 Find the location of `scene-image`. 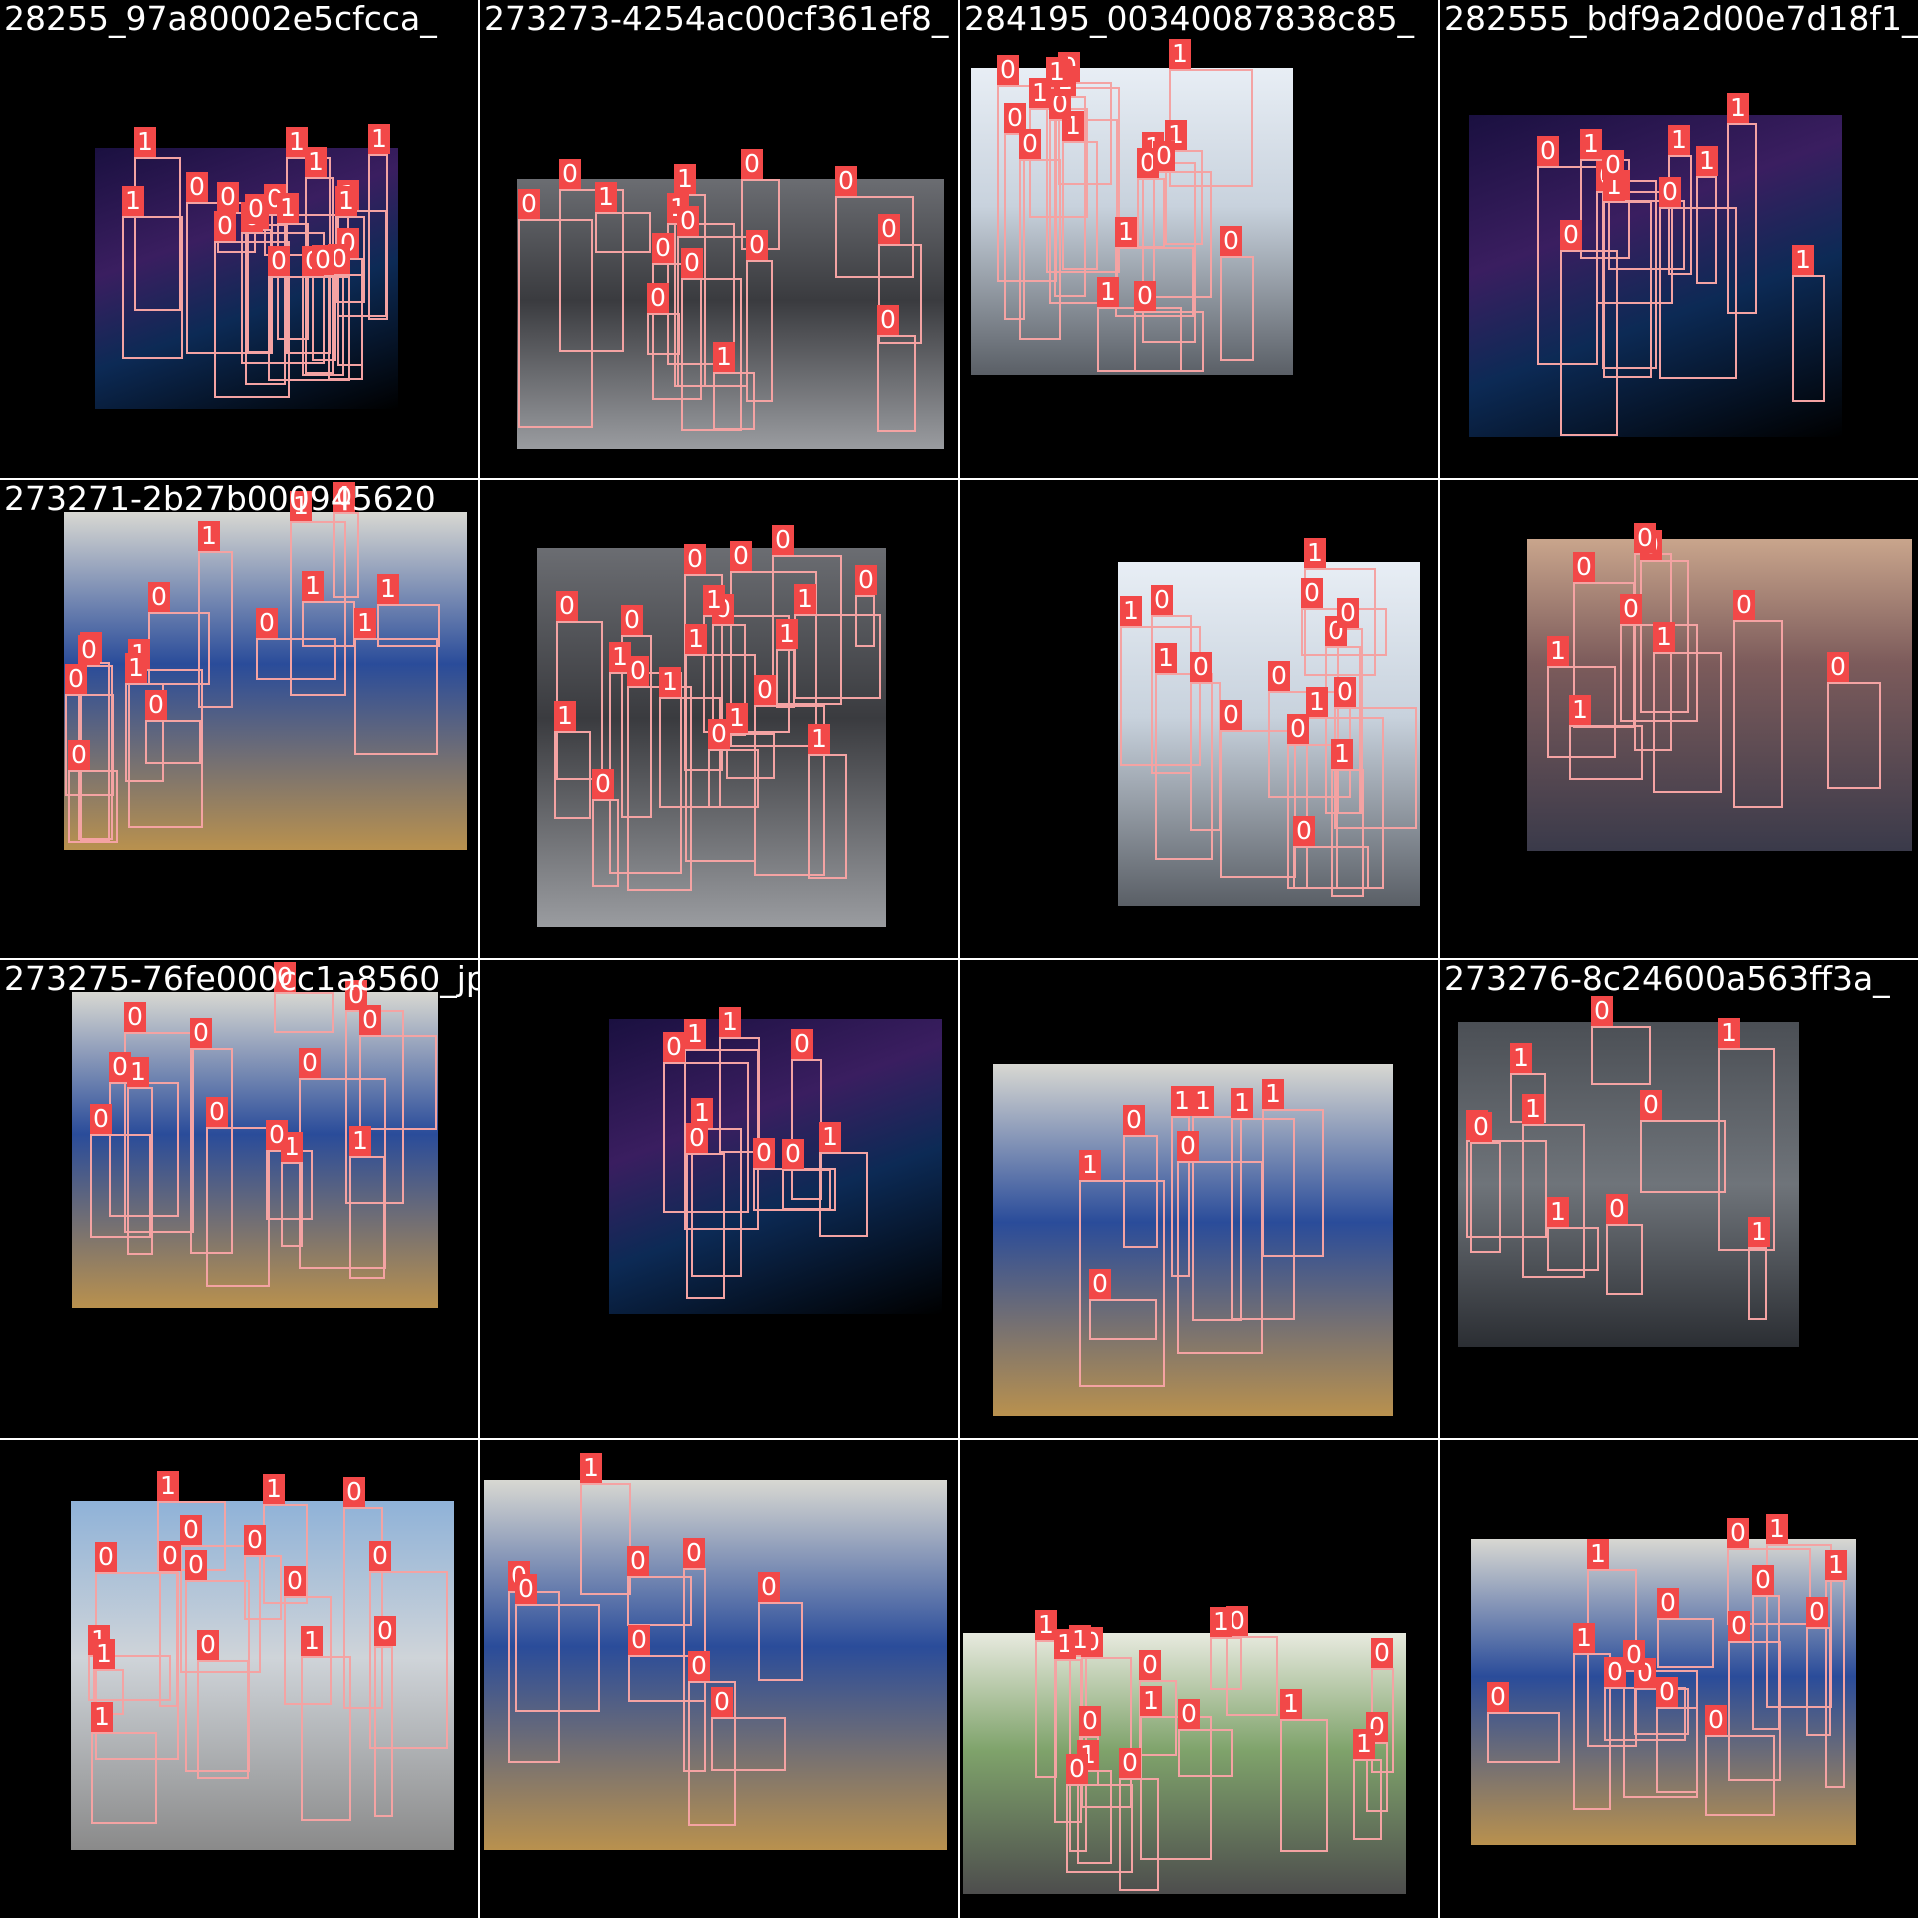

scene-image is located at coordinates (775, 1166).